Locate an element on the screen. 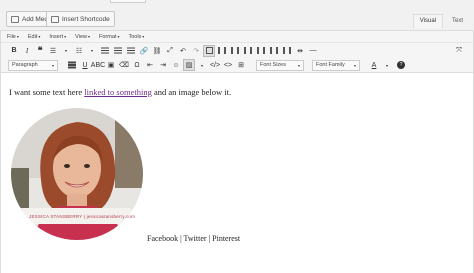 This screenshot has width=474, height=273. column-four-icon is located at coordinates (261, 51).